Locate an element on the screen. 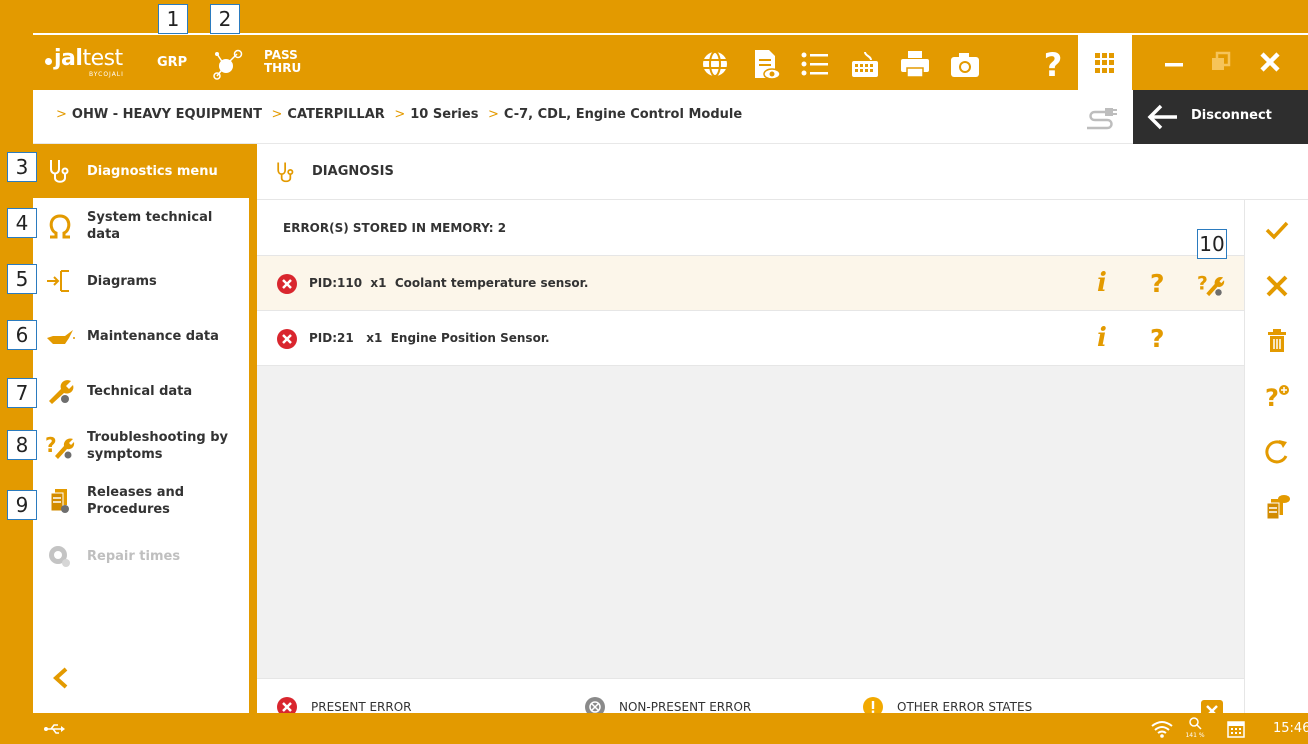  printer-icon is located at coordinates (915, 64).